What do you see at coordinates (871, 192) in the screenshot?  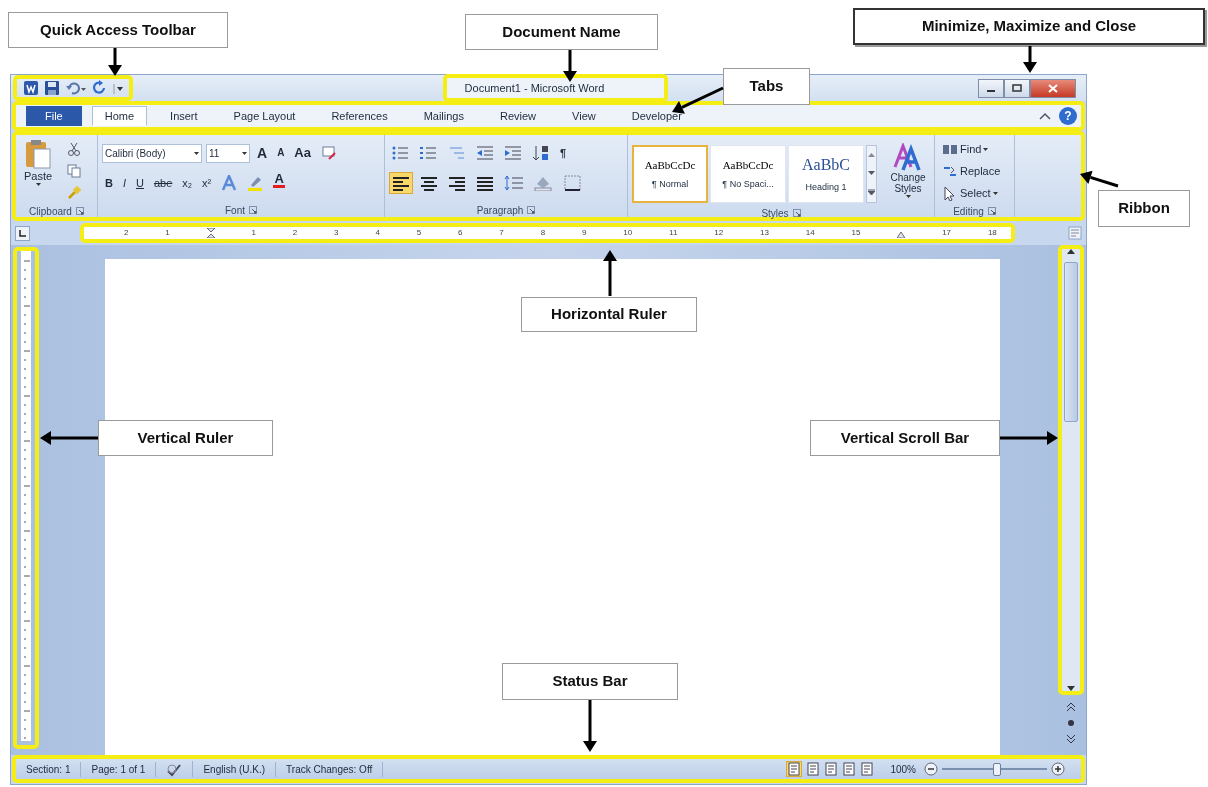 I see `expand-gallery-icon` at bounding box center [871, 192].